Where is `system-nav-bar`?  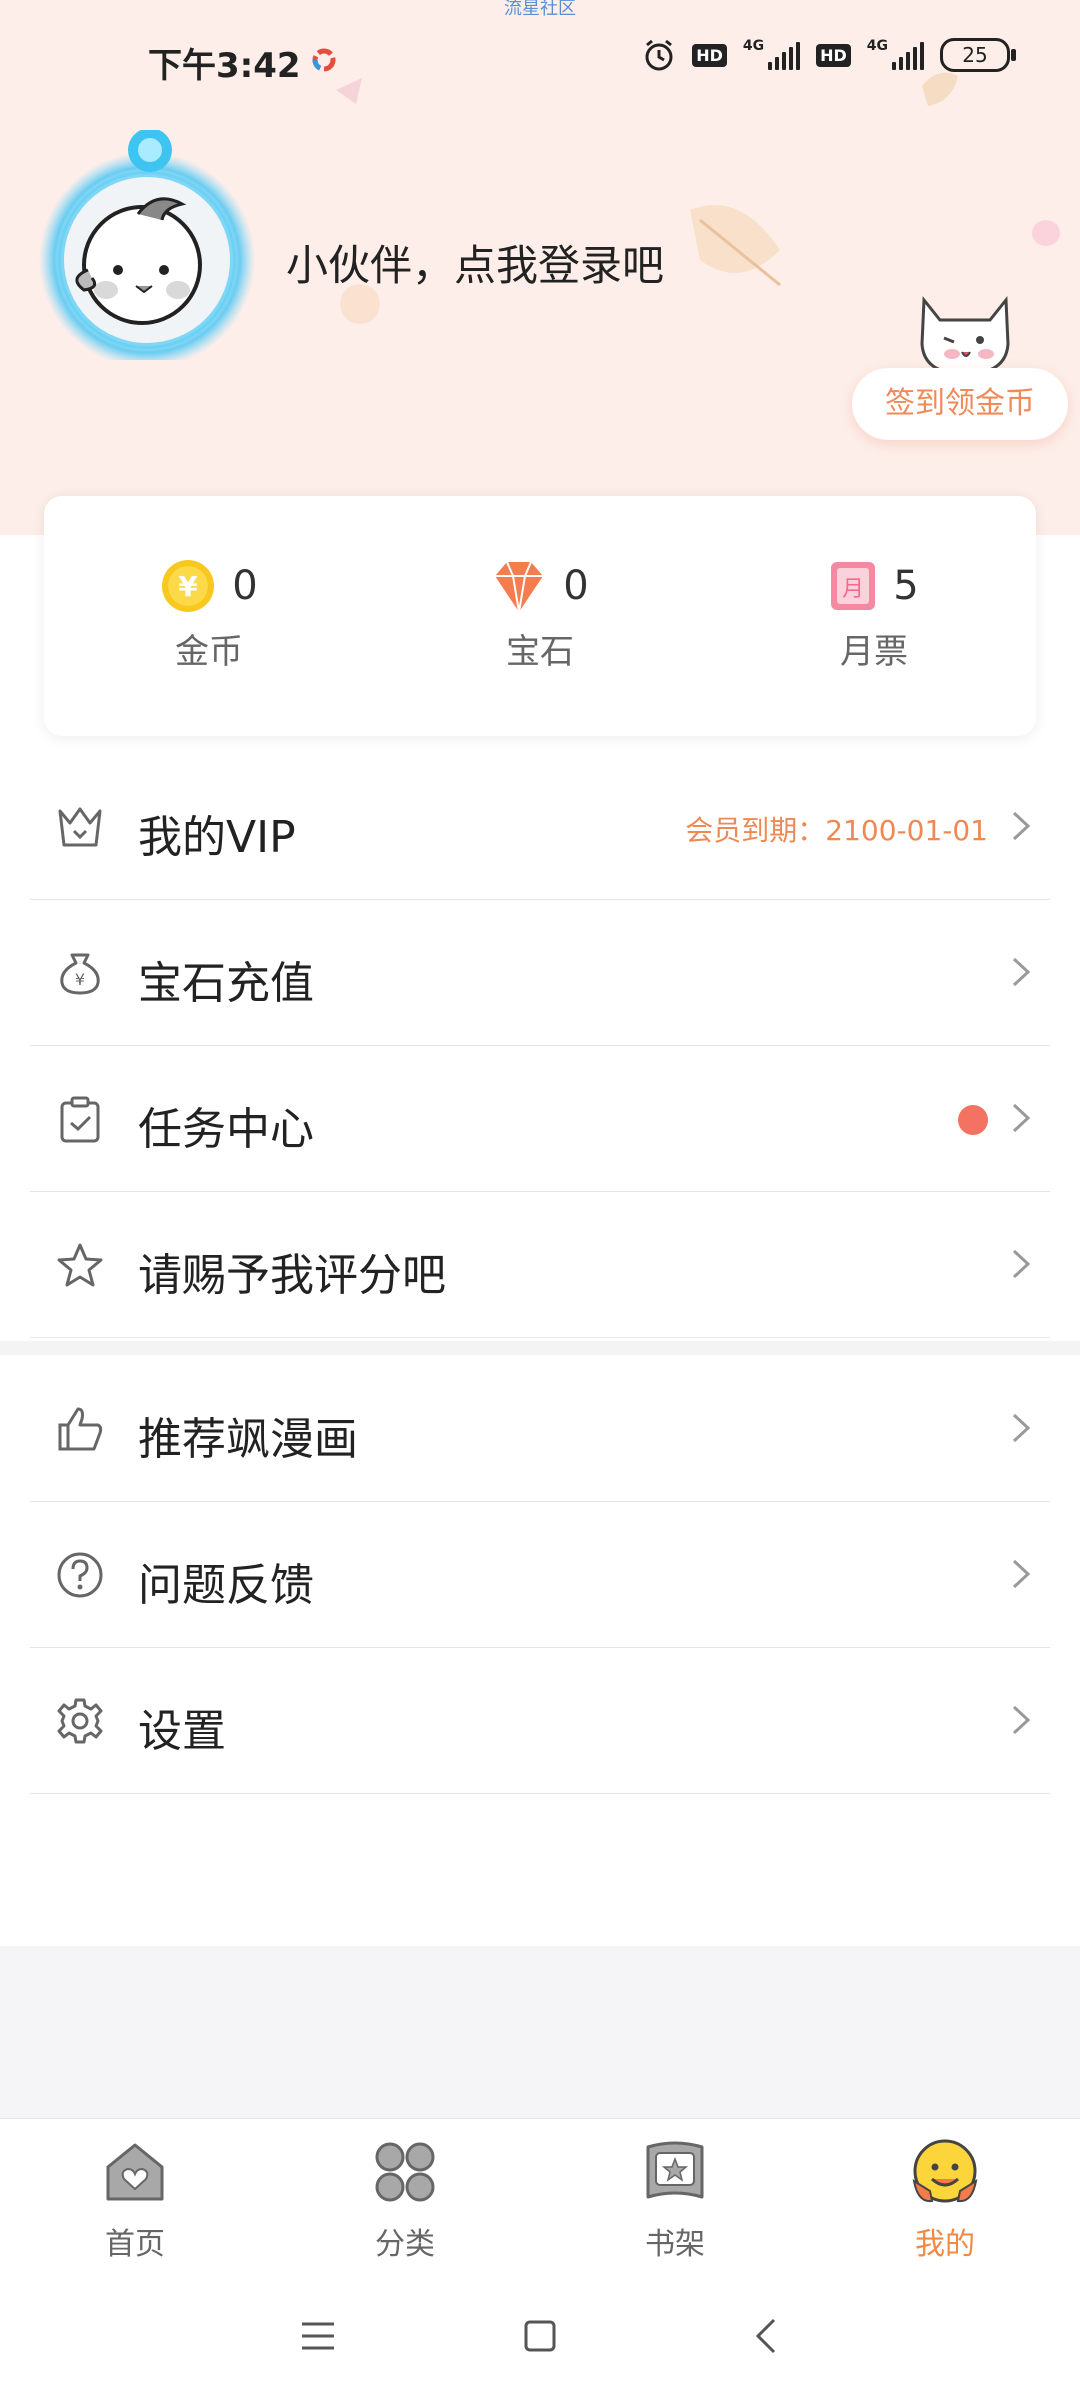
system-nav-bar is located at coordinates (540, 2334).